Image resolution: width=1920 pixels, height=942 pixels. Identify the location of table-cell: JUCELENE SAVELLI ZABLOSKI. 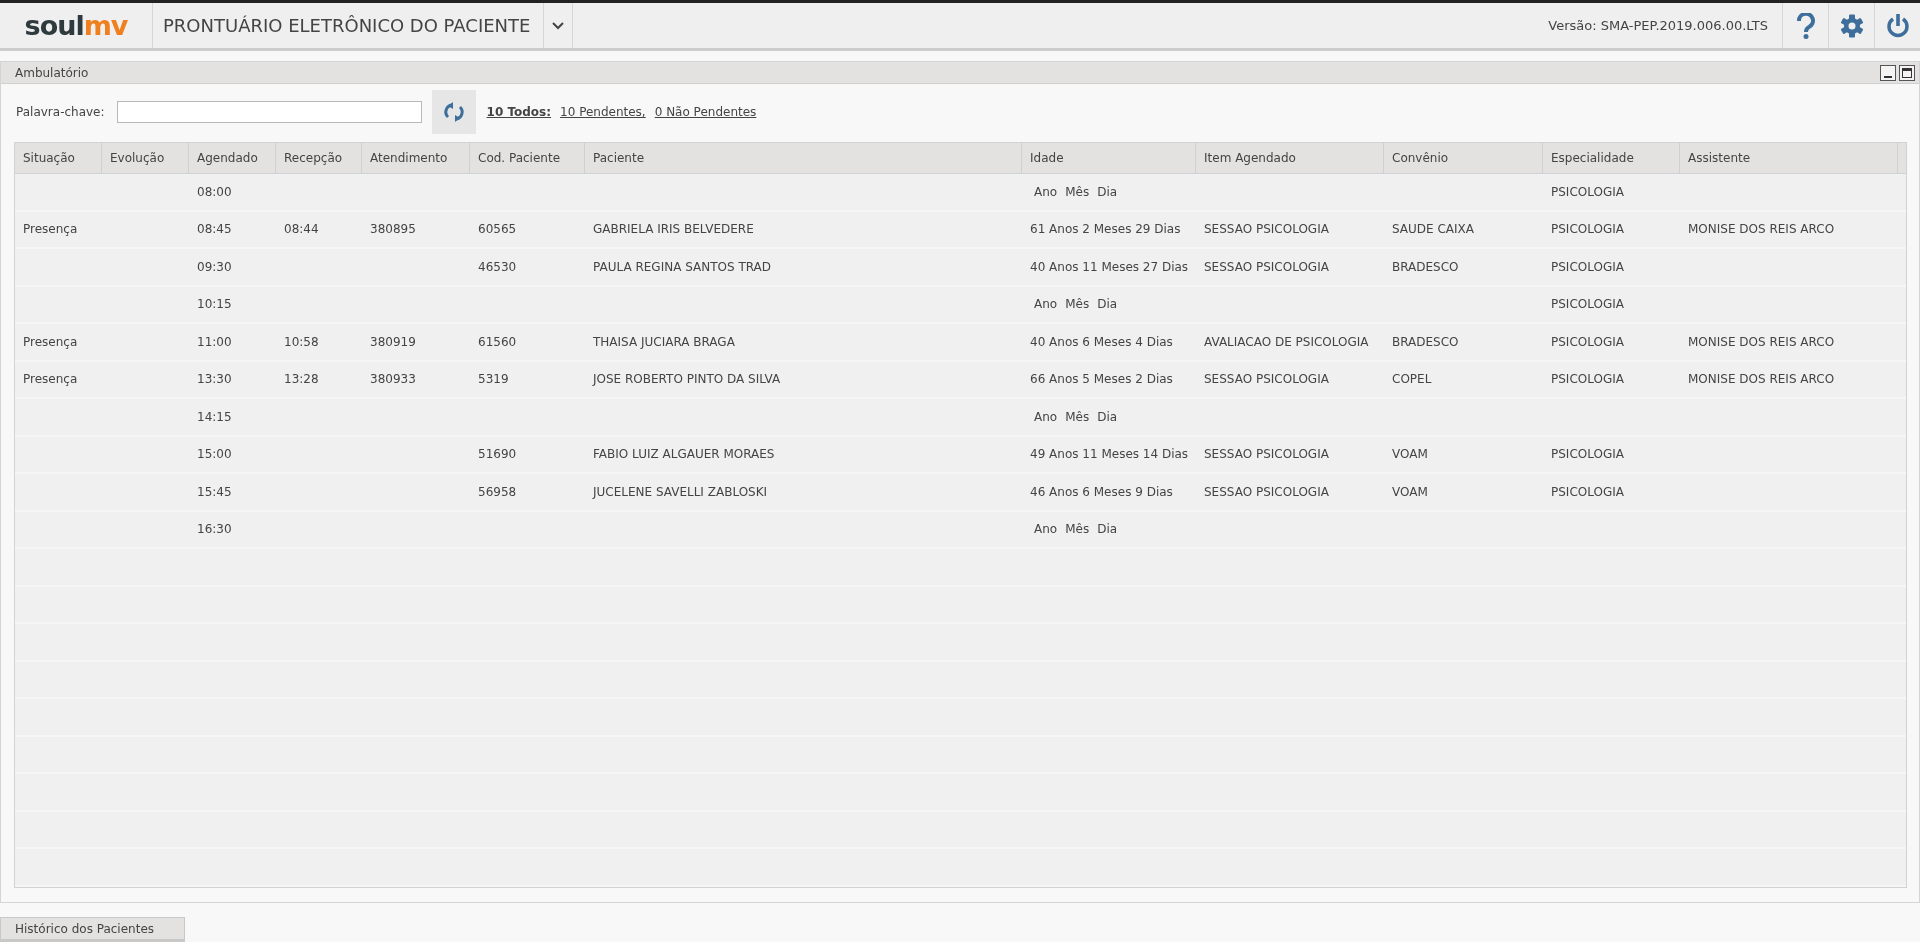
(680, 491).